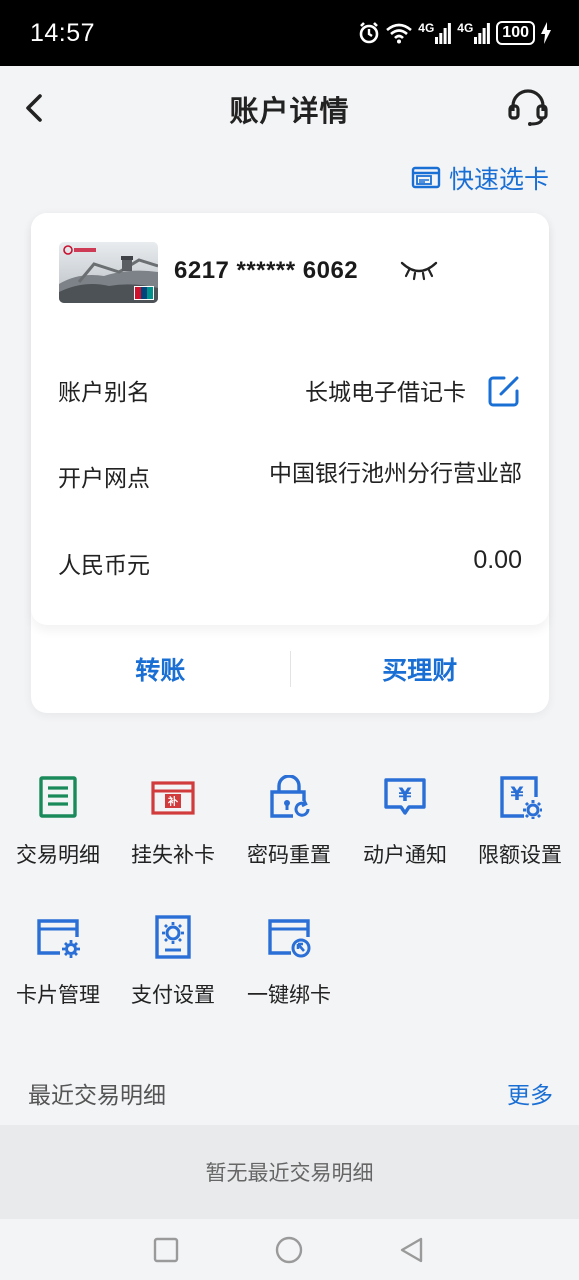 This screenshot has width=579, height=1280. Describe the element at coordinates (289, 855) in the screenshot. I see `service-label: 密码重置` at that location.